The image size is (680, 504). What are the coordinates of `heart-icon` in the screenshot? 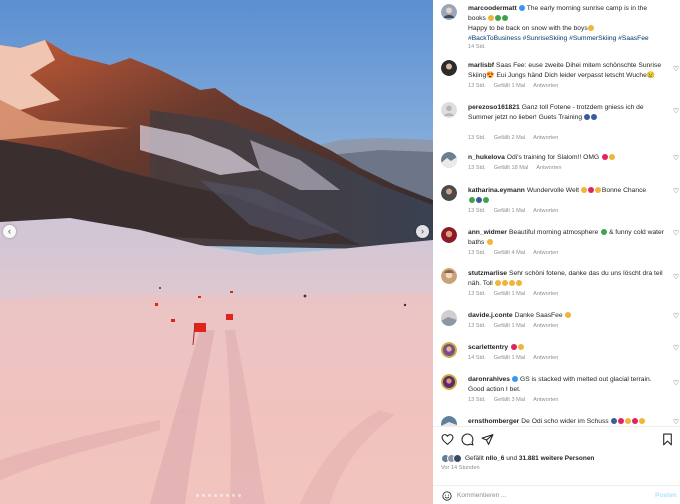 It's located at (447, 439).